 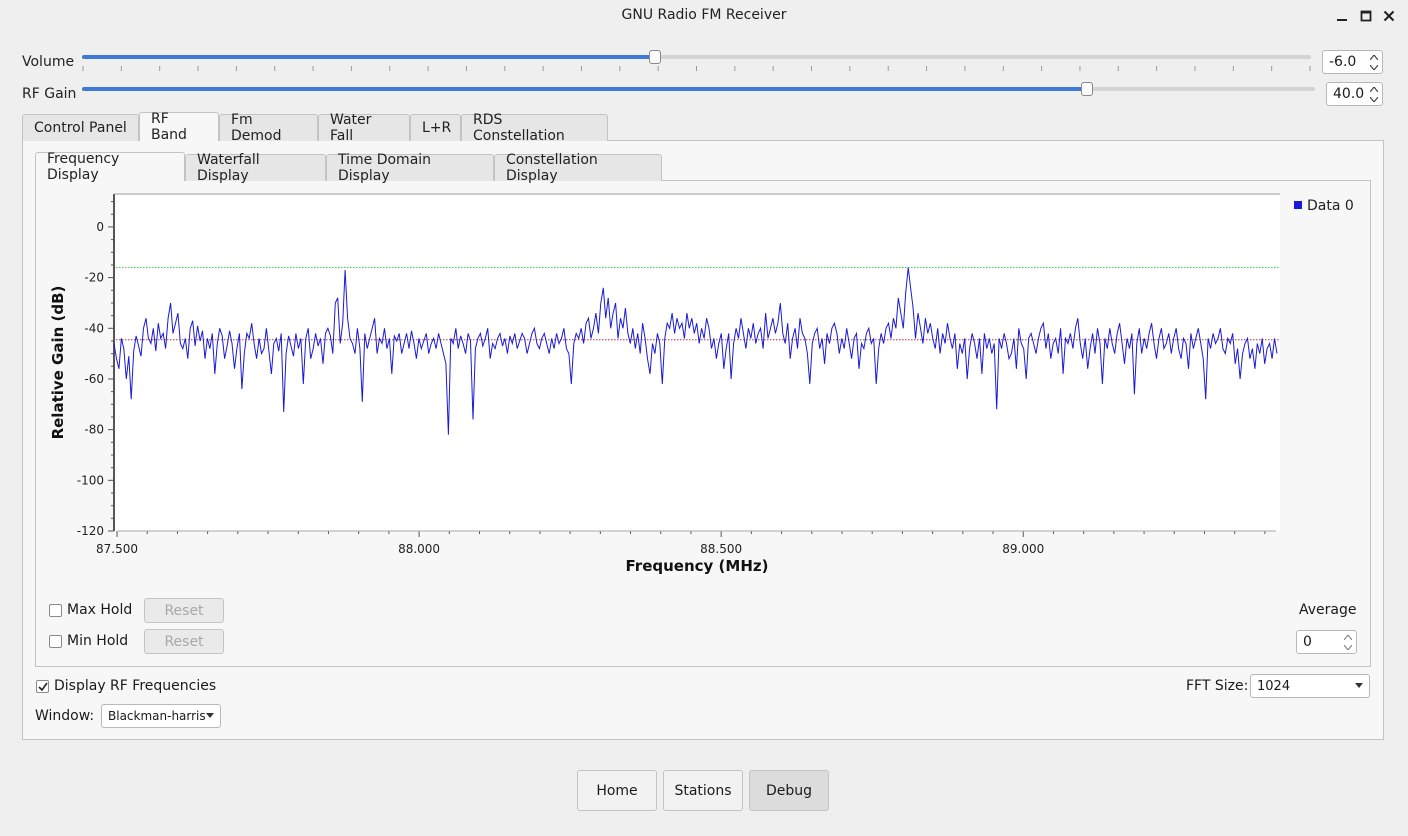 I want to click on rf-gain-slider, so click(x=698, y=89).